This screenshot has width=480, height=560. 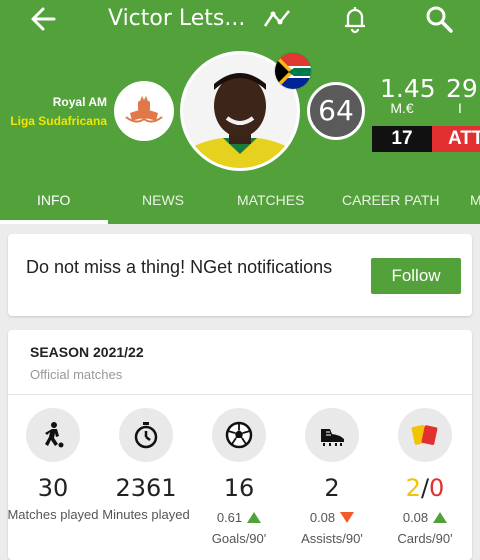 I want to click on tab-news: NEWS, so click(x=163, y=200).